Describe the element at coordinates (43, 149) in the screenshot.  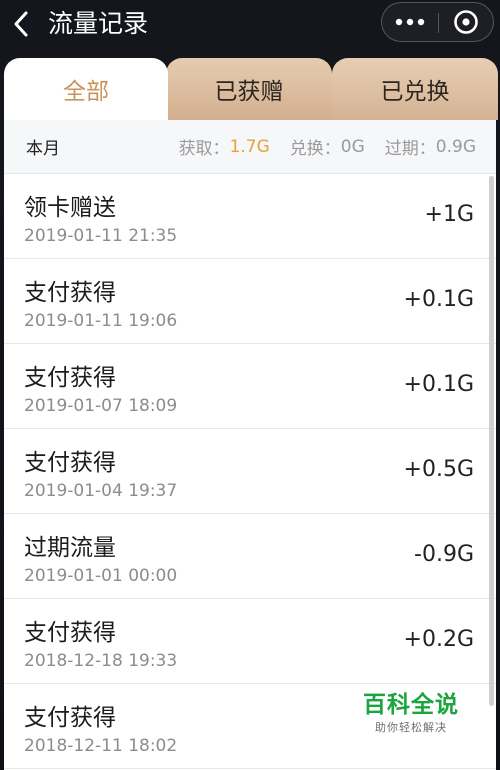
I see `summary-month: 本月` at that location.